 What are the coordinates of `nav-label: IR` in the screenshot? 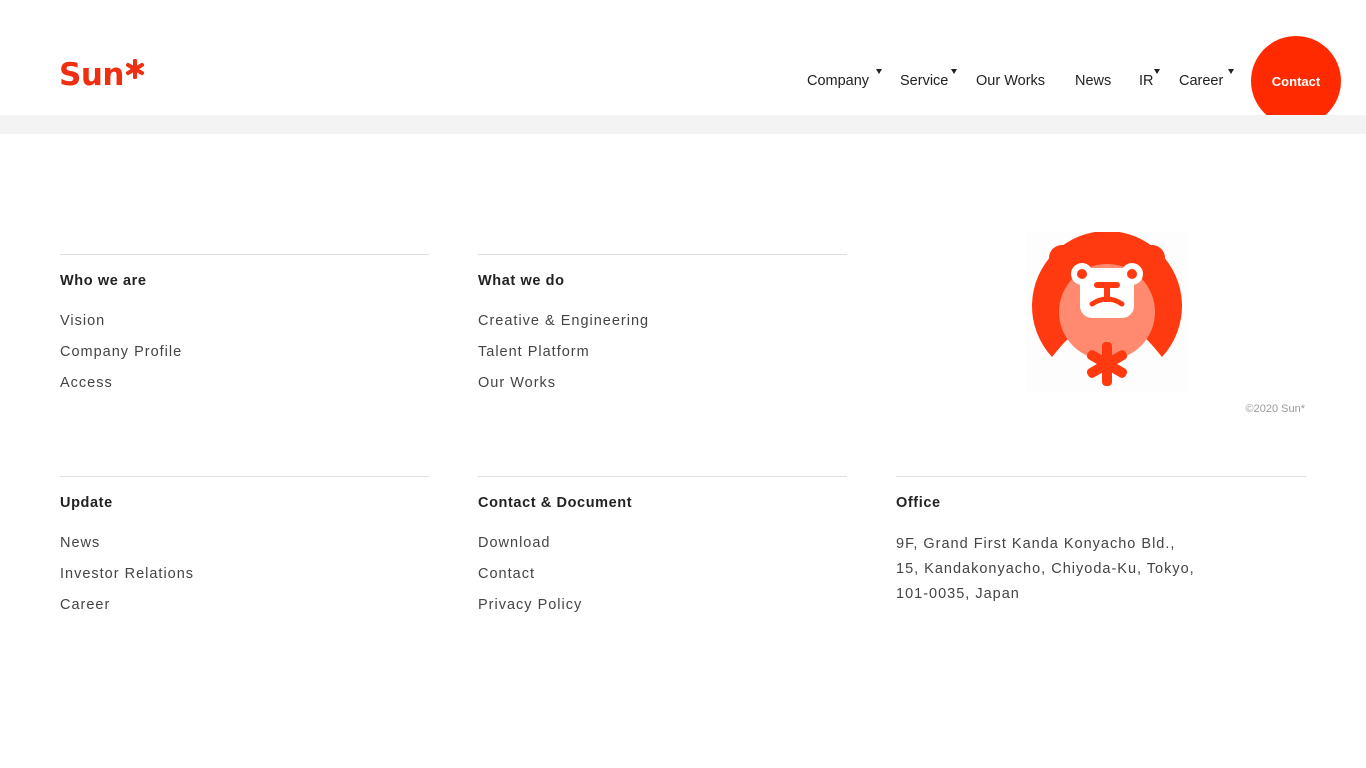 It's located at (1146, 81).